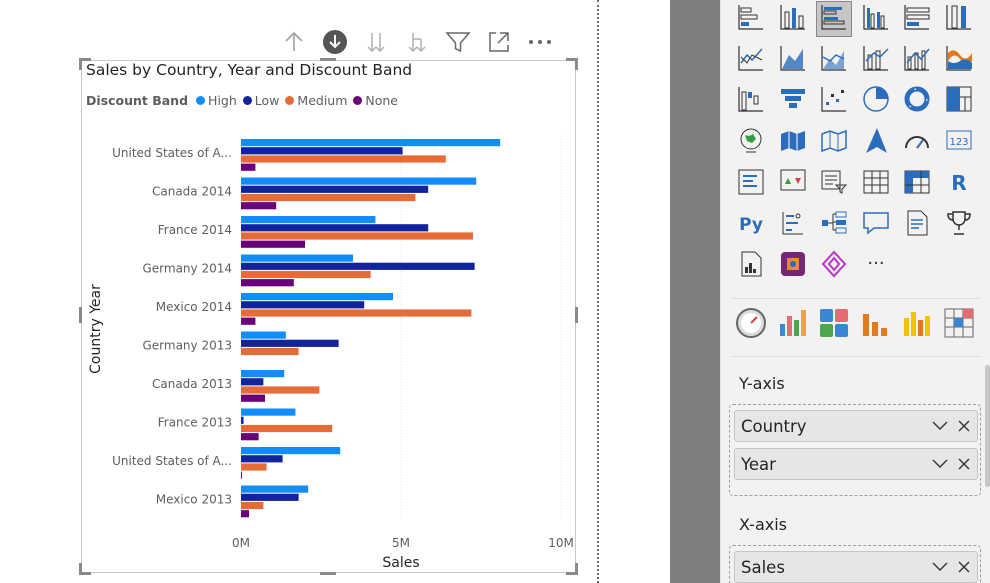  What do you see at coordinates (856, 567) in the screenshot?
I see `field-sales: Sales` at bounding box center [856, 567].